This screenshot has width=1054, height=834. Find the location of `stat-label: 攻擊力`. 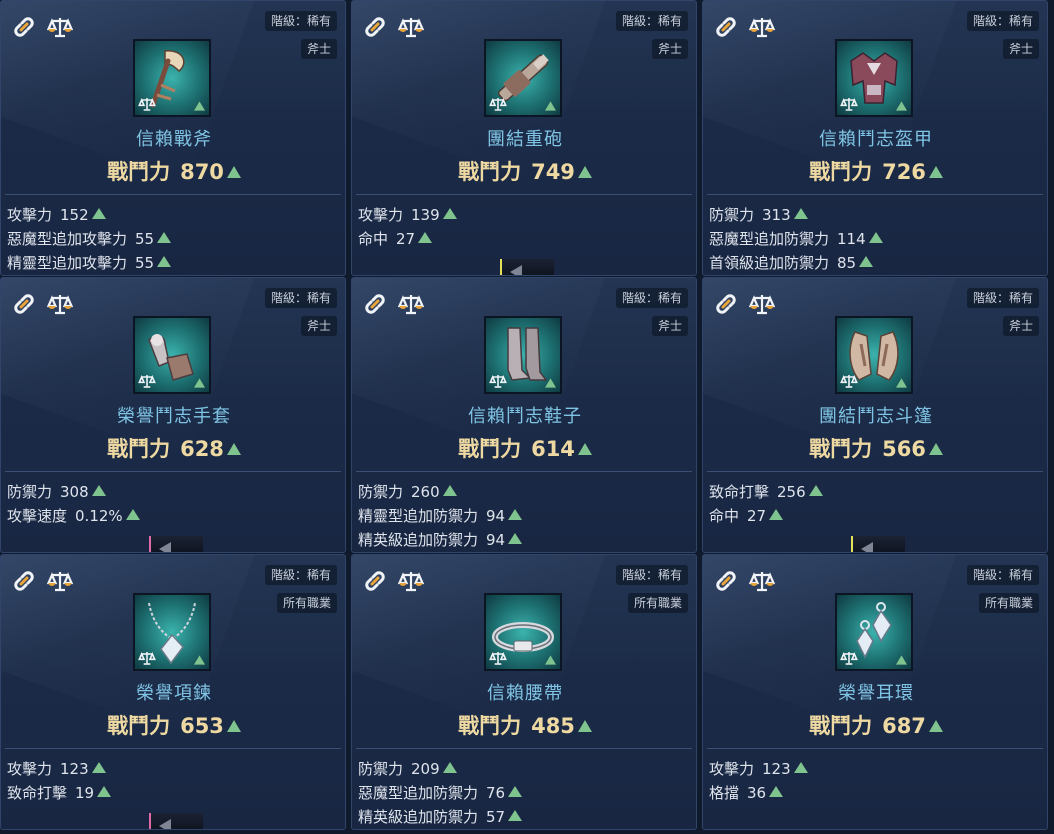

stat-label: 攻擊力 is located at coordinates (381, 215).